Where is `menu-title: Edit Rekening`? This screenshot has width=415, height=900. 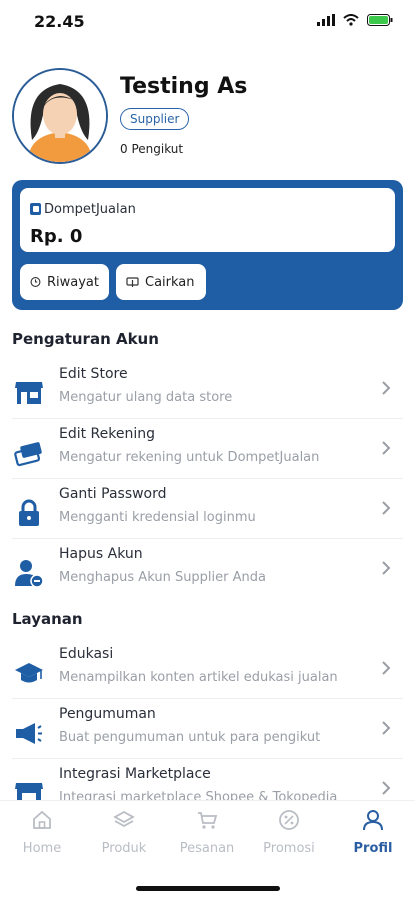 menu-title: Edit Rekening is located at coordinates (107, 434).